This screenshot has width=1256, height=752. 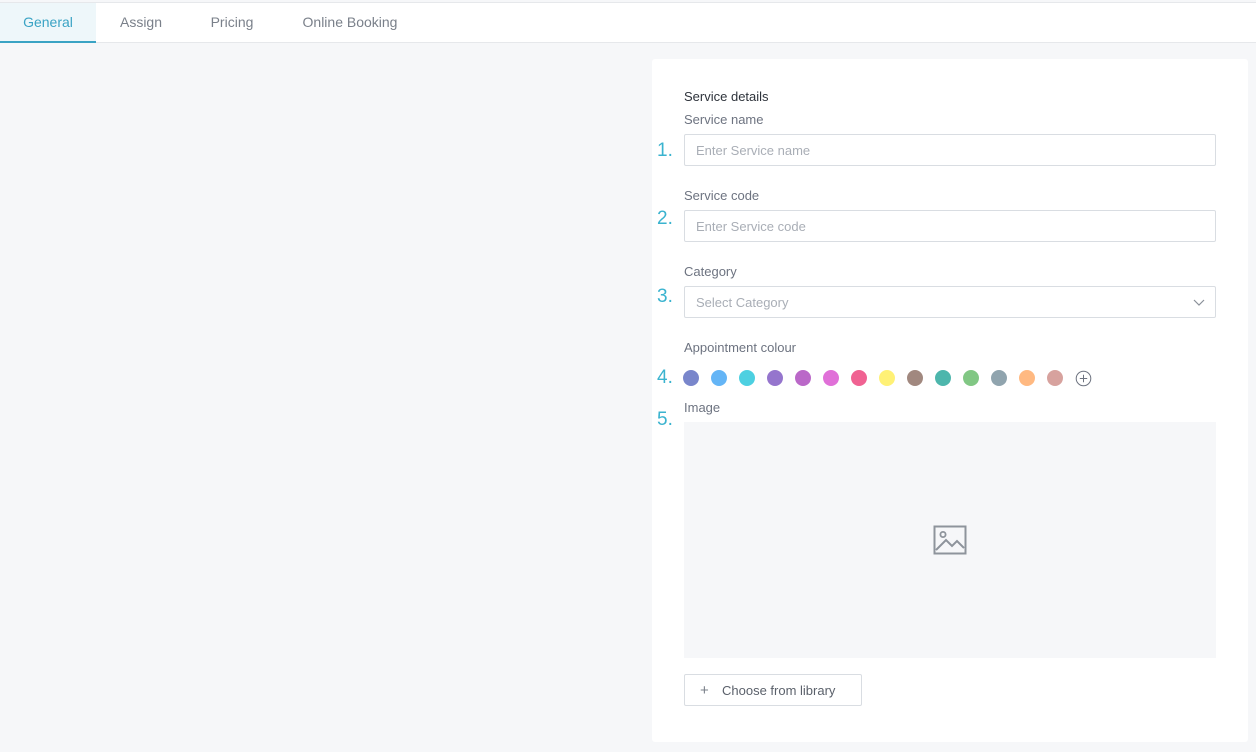 What do you see at coordinates (702, 407) in the screenshot?
I see `image-label: Image` at bounding box center [702, 407].